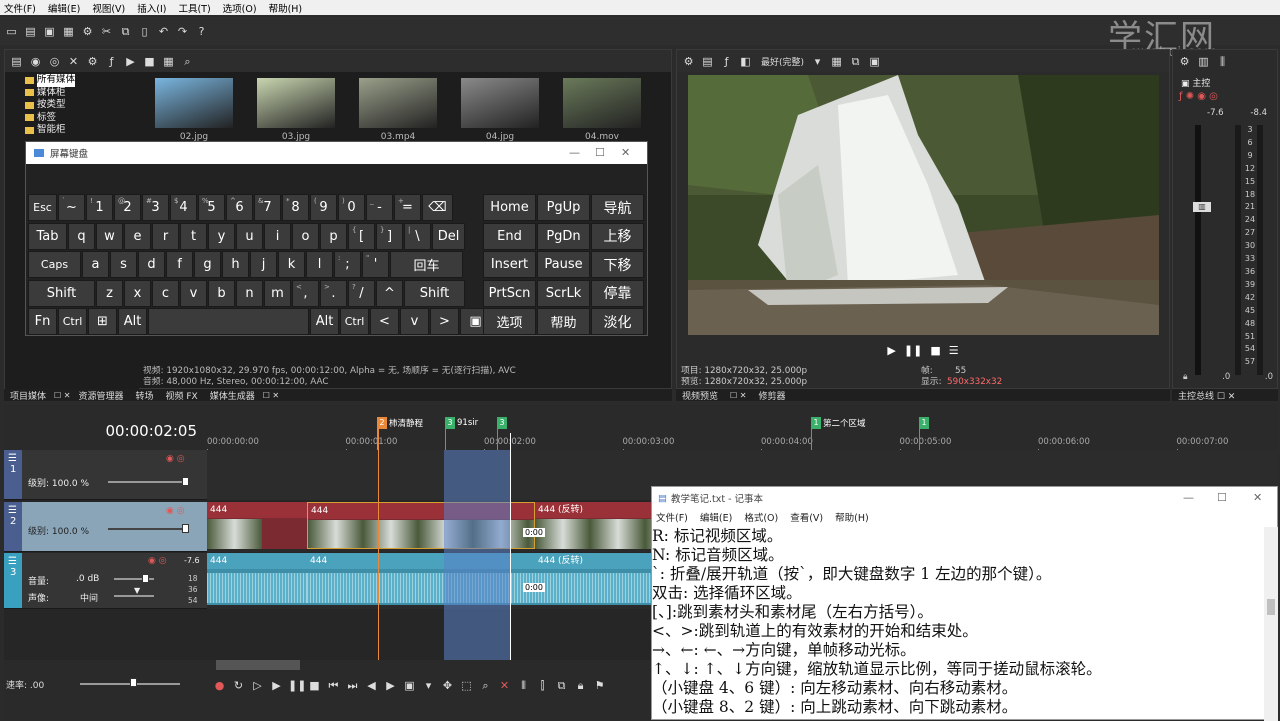 This screenshot has height=721, width=1280. What do you see at coordinates (563, 264) in the screenshot?
I see `osk-nav-key: Pause` at bounding box center [563, 264].